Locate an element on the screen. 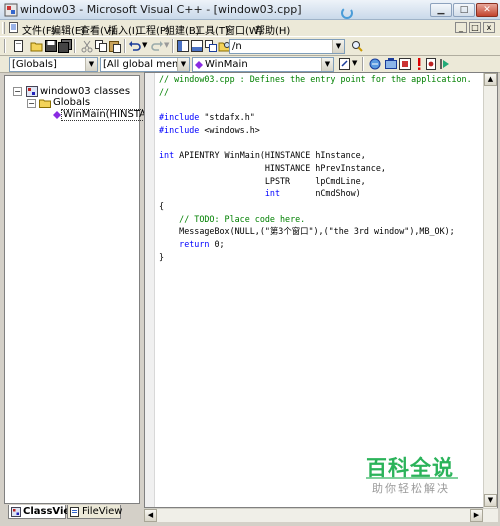 This screenshot has height=526, width=500. member-combo-value: WinMain is located at coordinates (226, 64).